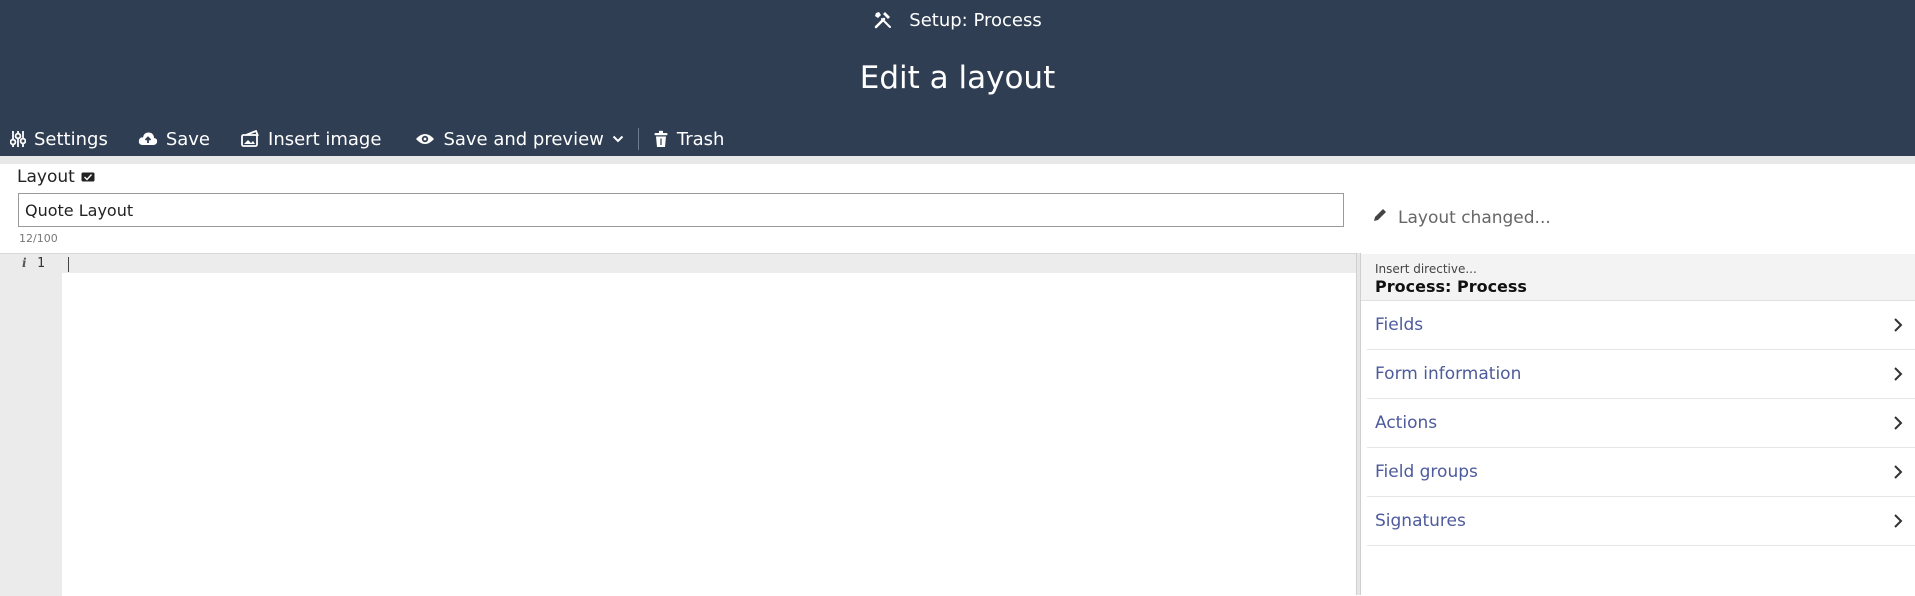  What do you see at coordinates (148, 139) in the screenshot?
I see `cloud-upload-icon` at bounding box center [148, 139].